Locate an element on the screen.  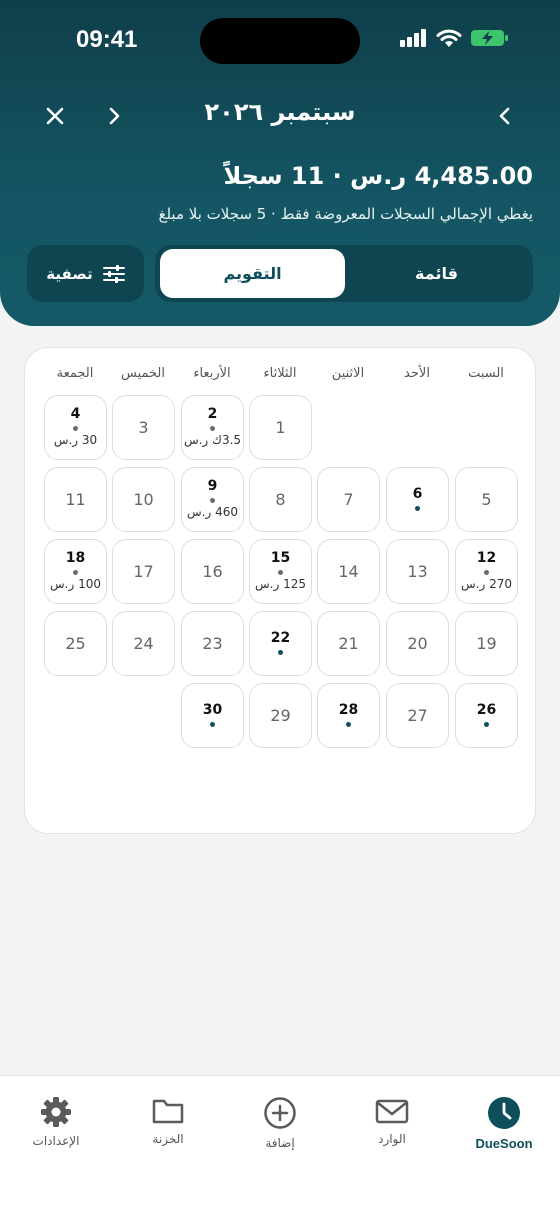
filter-button: تصفية is located at coordinates (85, 273).